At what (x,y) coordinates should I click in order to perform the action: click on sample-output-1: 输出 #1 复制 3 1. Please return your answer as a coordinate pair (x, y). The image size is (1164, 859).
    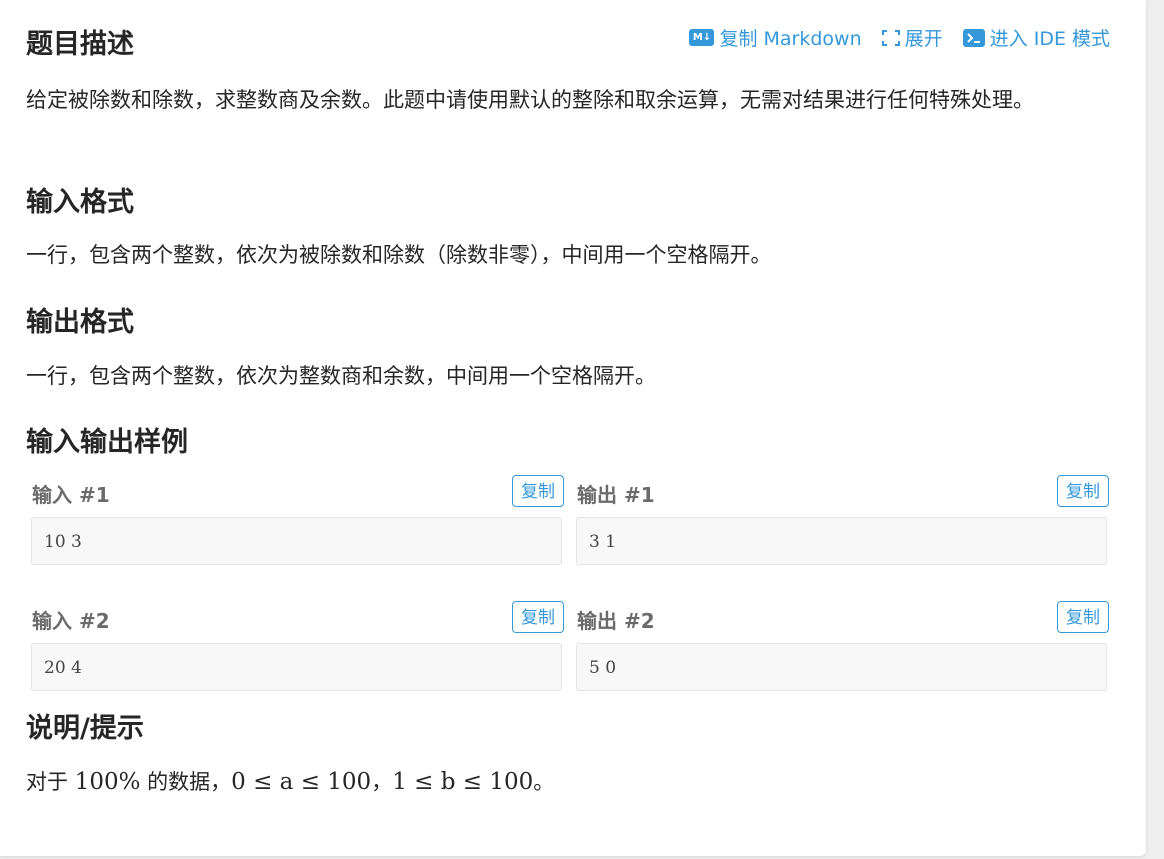
    Looking at the image, I should click on (842, 520).